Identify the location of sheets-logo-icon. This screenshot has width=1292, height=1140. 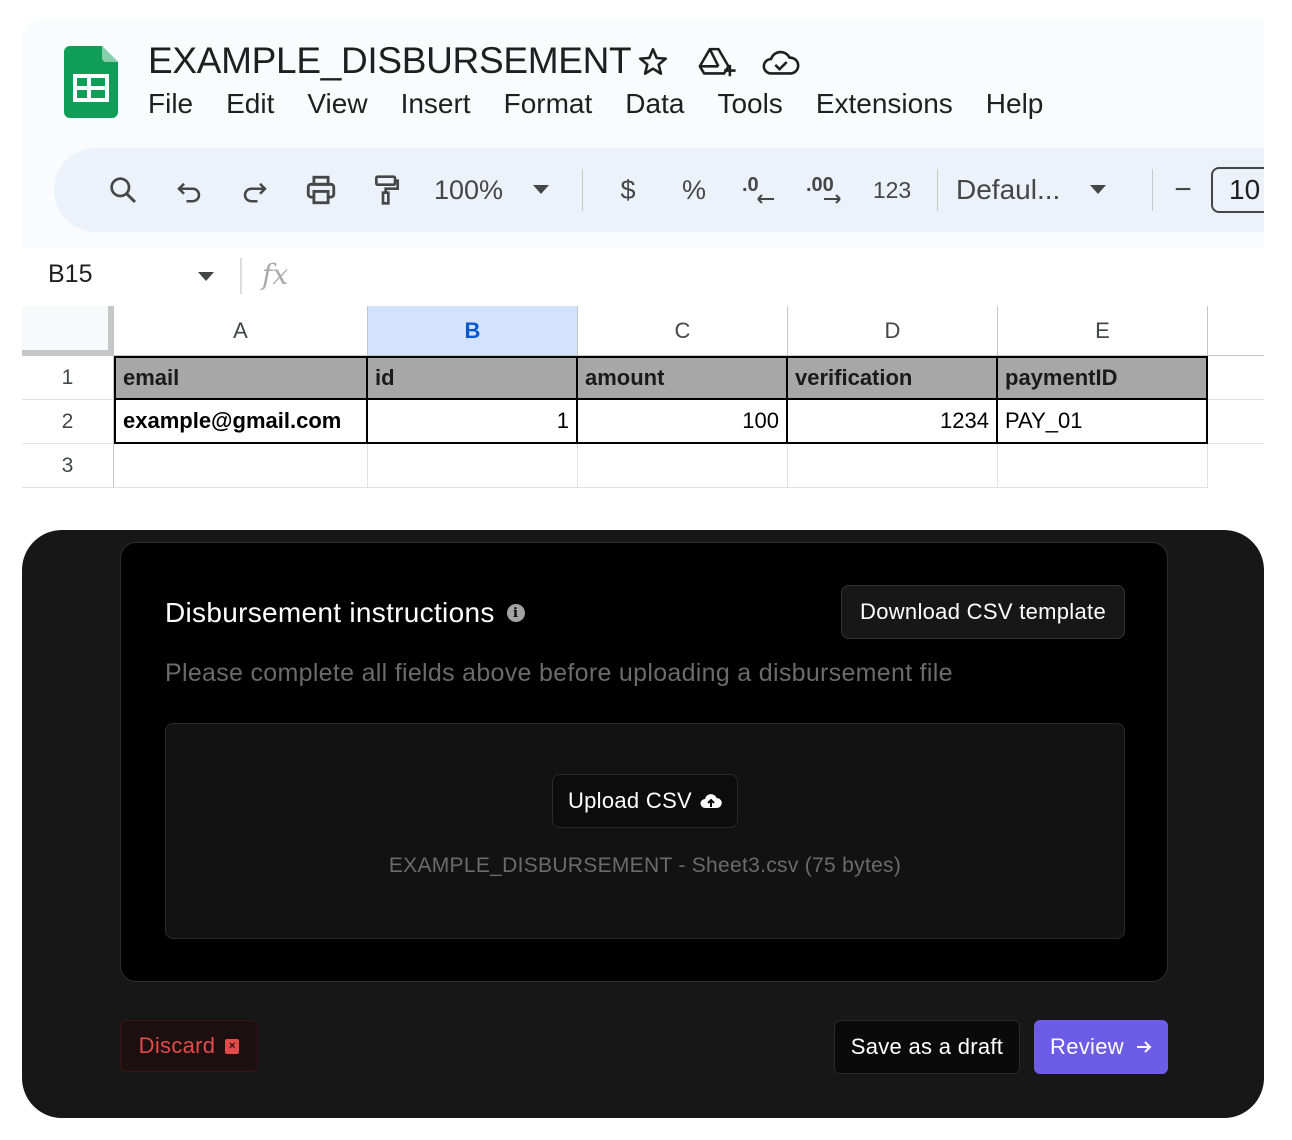
(91, 82).